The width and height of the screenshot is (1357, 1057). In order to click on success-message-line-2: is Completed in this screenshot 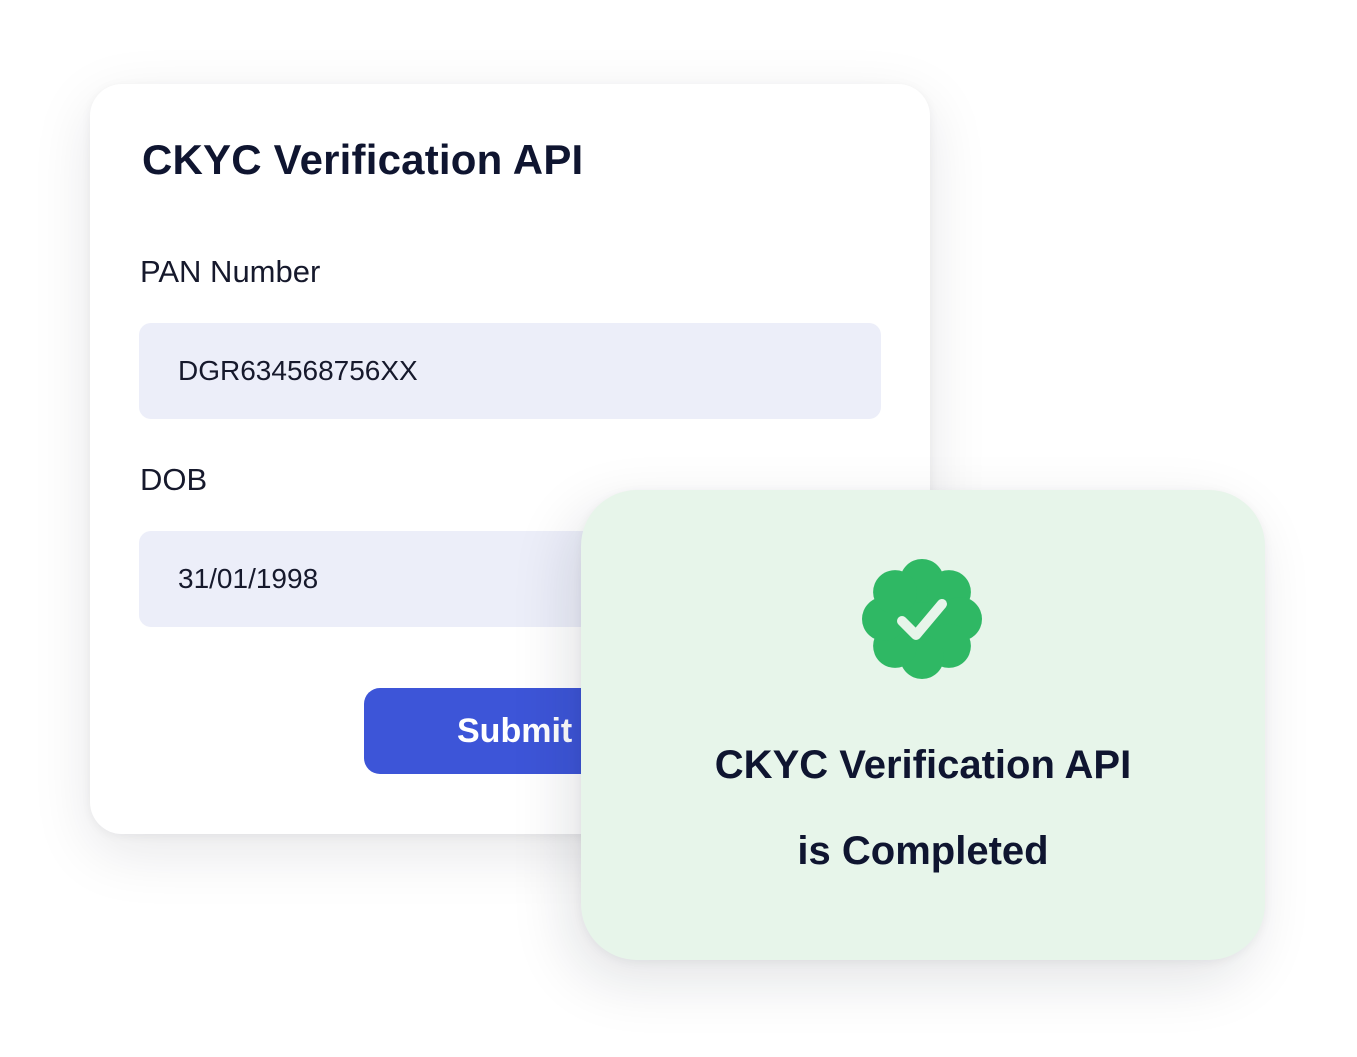, I will do `click(923, 851)`.